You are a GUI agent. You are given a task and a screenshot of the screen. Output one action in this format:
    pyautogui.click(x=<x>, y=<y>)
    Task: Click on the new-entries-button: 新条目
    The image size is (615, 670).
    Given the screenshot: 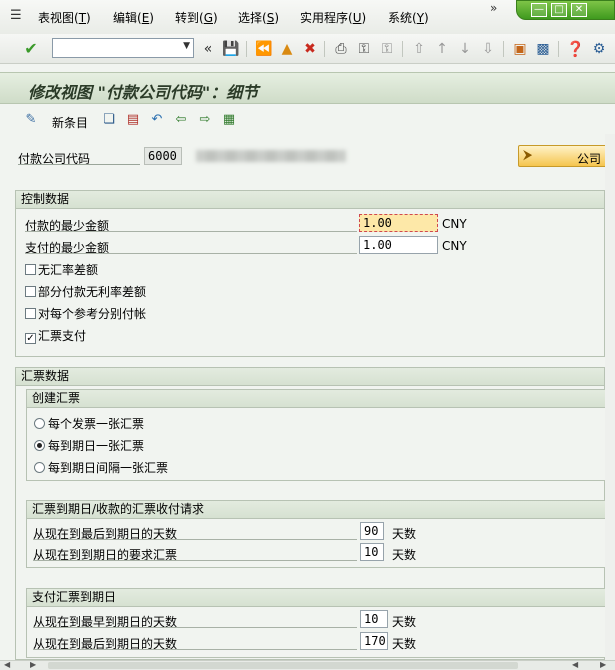 What is the action you would take?
    pyautogui.click(x=70, y=122)
    